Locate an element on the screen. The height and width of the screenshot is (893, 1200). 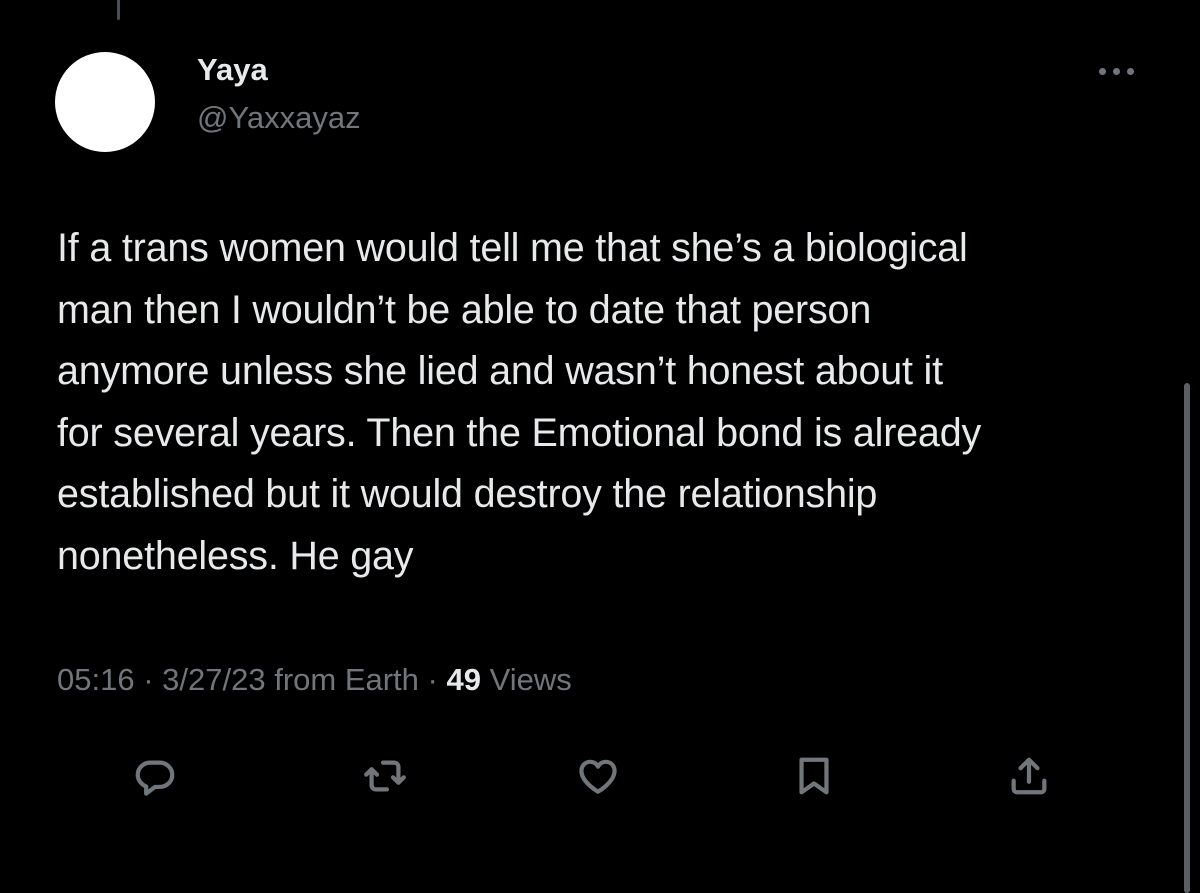
author-handle: @Yaxxayaz is located at coordinates (279, 118).